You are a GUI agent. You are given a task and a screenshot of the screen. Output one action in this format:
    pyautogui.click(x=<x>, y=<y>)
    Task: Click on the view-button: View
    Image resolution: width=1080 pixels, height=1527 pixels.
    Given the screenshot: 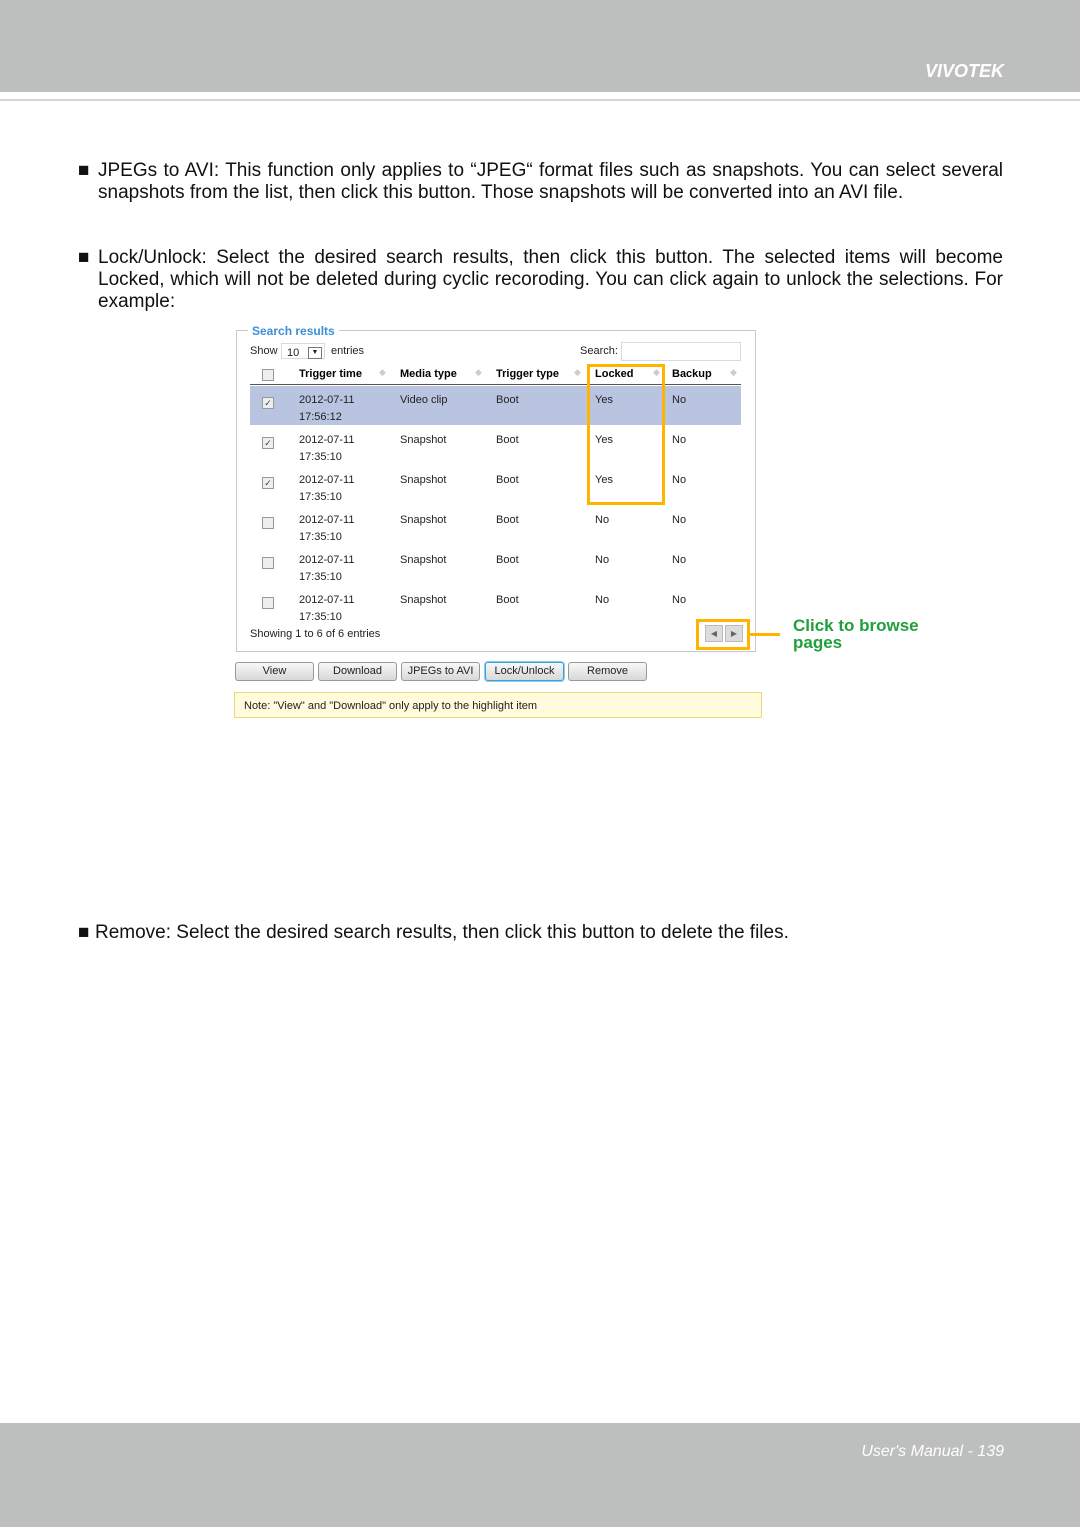 What is the action you would take?
    pyautogui.click(x=274, y=671)
    